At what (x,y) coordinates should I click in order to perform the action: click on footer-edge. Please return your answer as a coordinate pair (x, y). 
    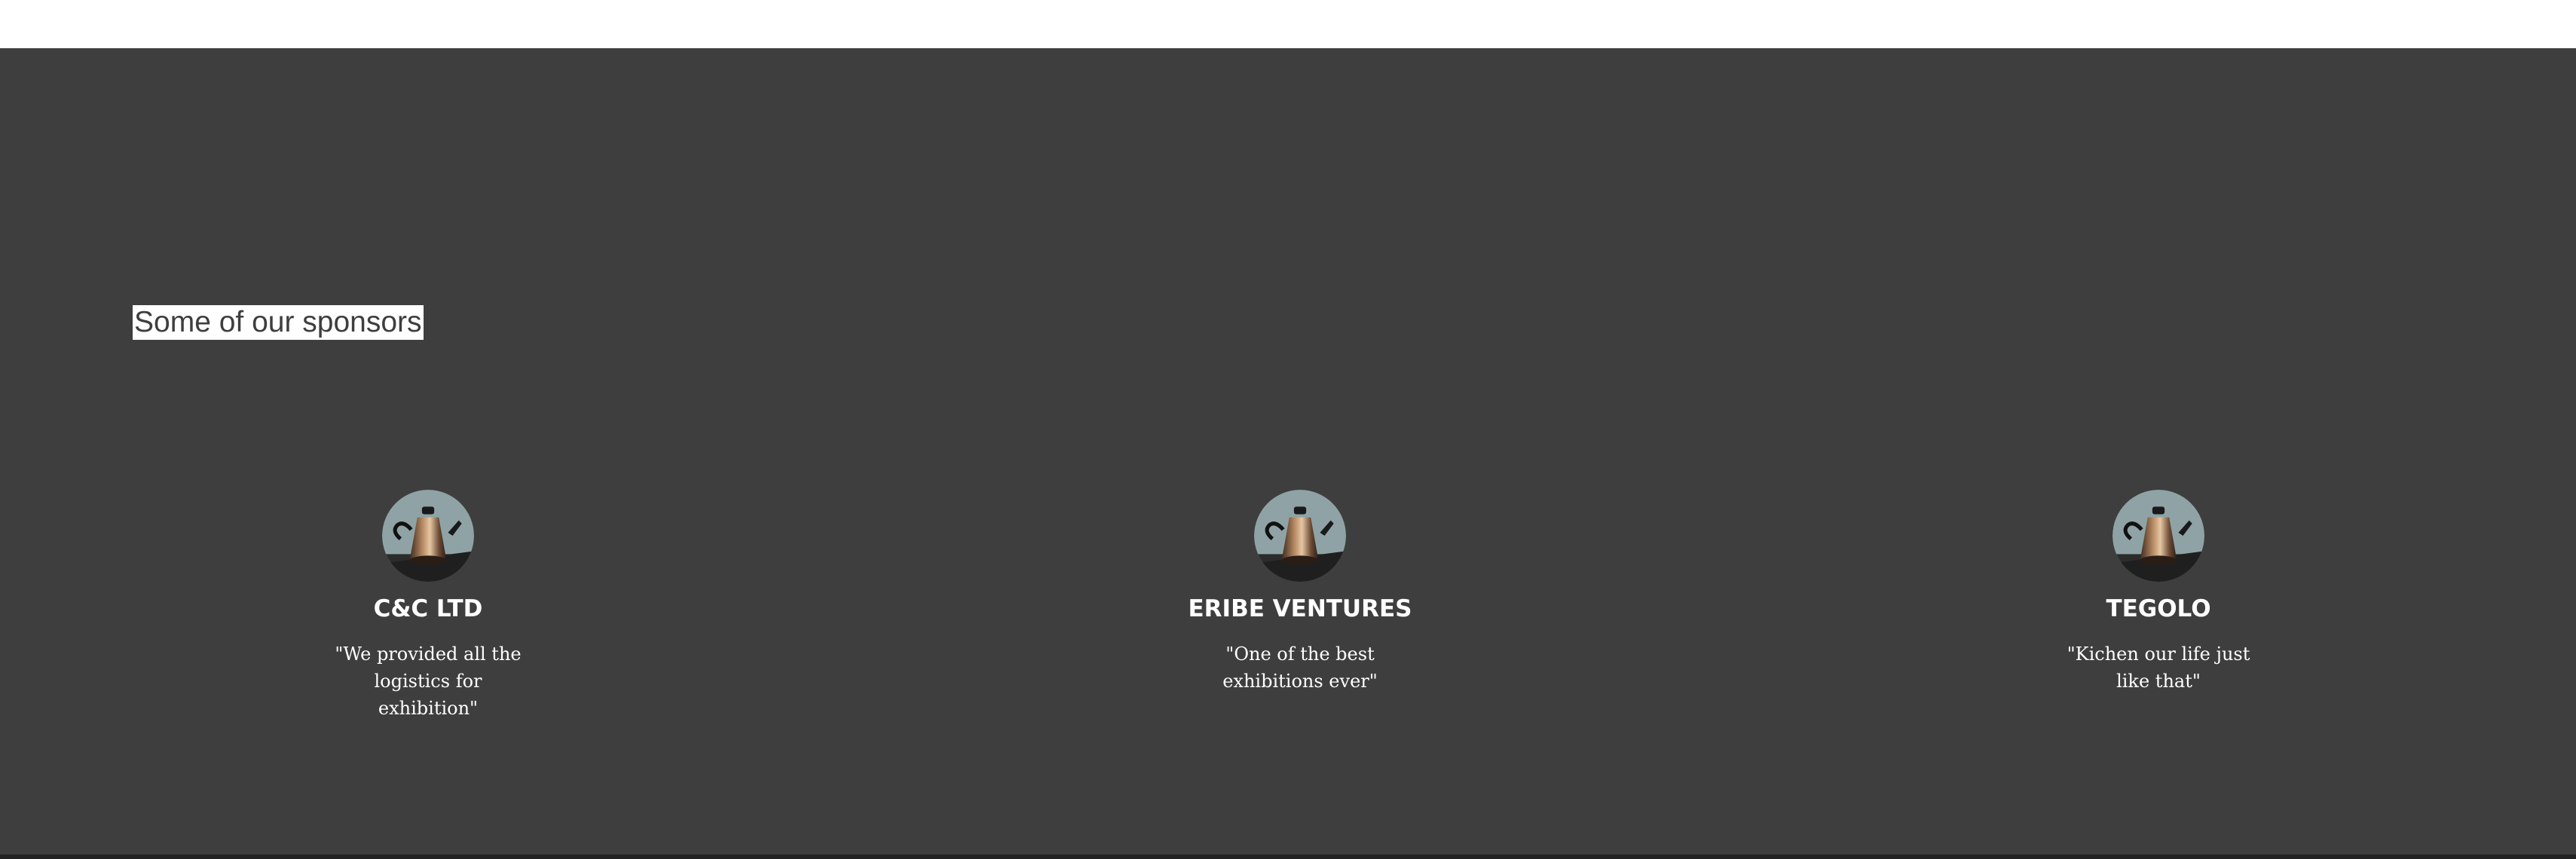
    Looking at the image, I should click on (1288, 856).